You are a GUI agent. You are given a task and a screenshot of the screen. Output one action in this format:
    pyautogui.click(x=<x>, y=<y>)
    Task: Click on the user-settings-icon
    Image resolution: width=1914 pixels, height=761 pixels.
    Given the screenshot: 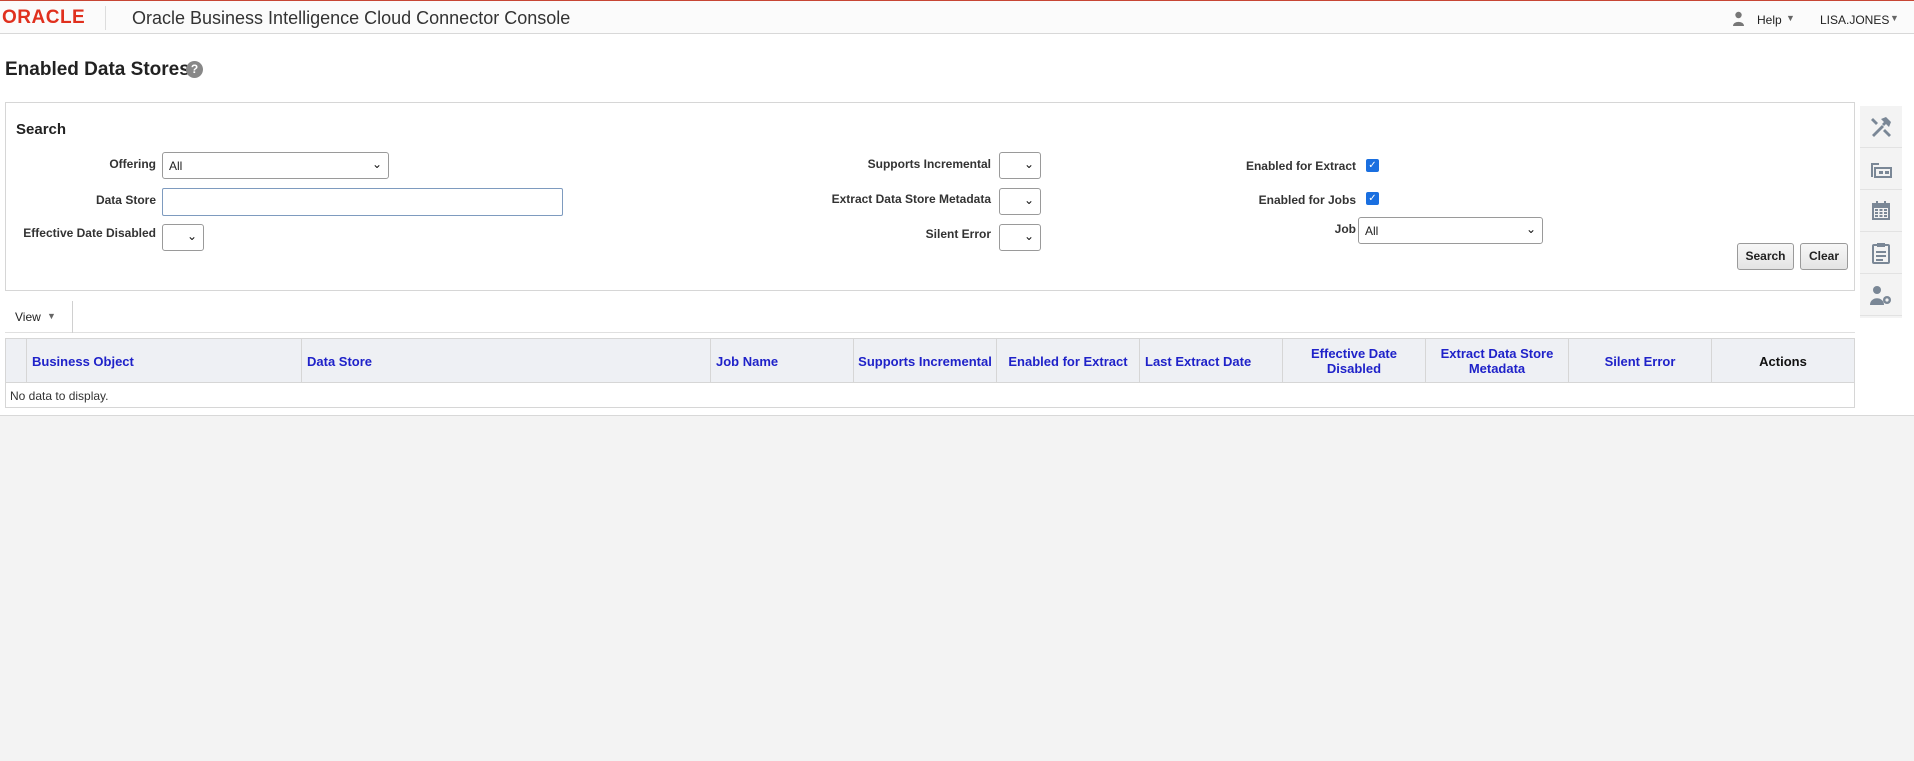 What is the action you would take?
    pyautogui.click(x=1880, y=295)
    